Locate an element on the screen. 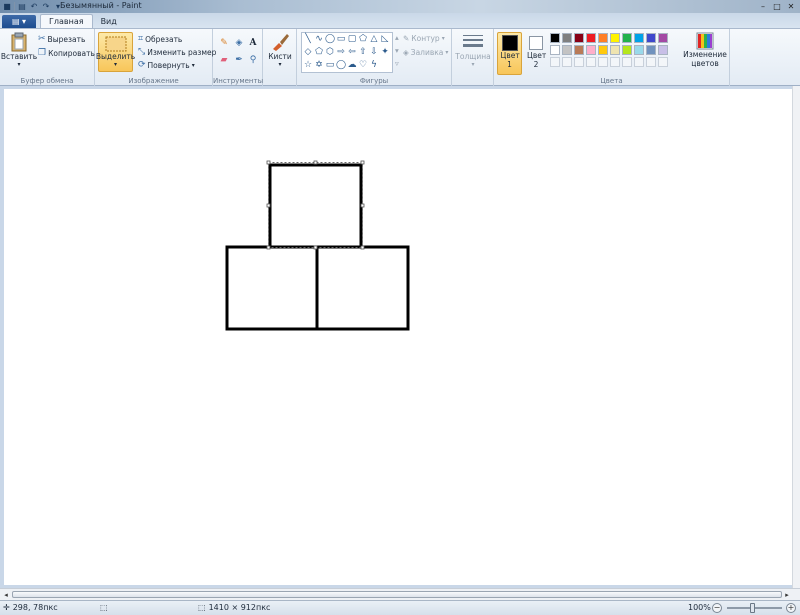 Image resolution: width=800 pixels, height=615 pixels. lightning-shape-icon: ϟ is located at coordinates (374, 65).